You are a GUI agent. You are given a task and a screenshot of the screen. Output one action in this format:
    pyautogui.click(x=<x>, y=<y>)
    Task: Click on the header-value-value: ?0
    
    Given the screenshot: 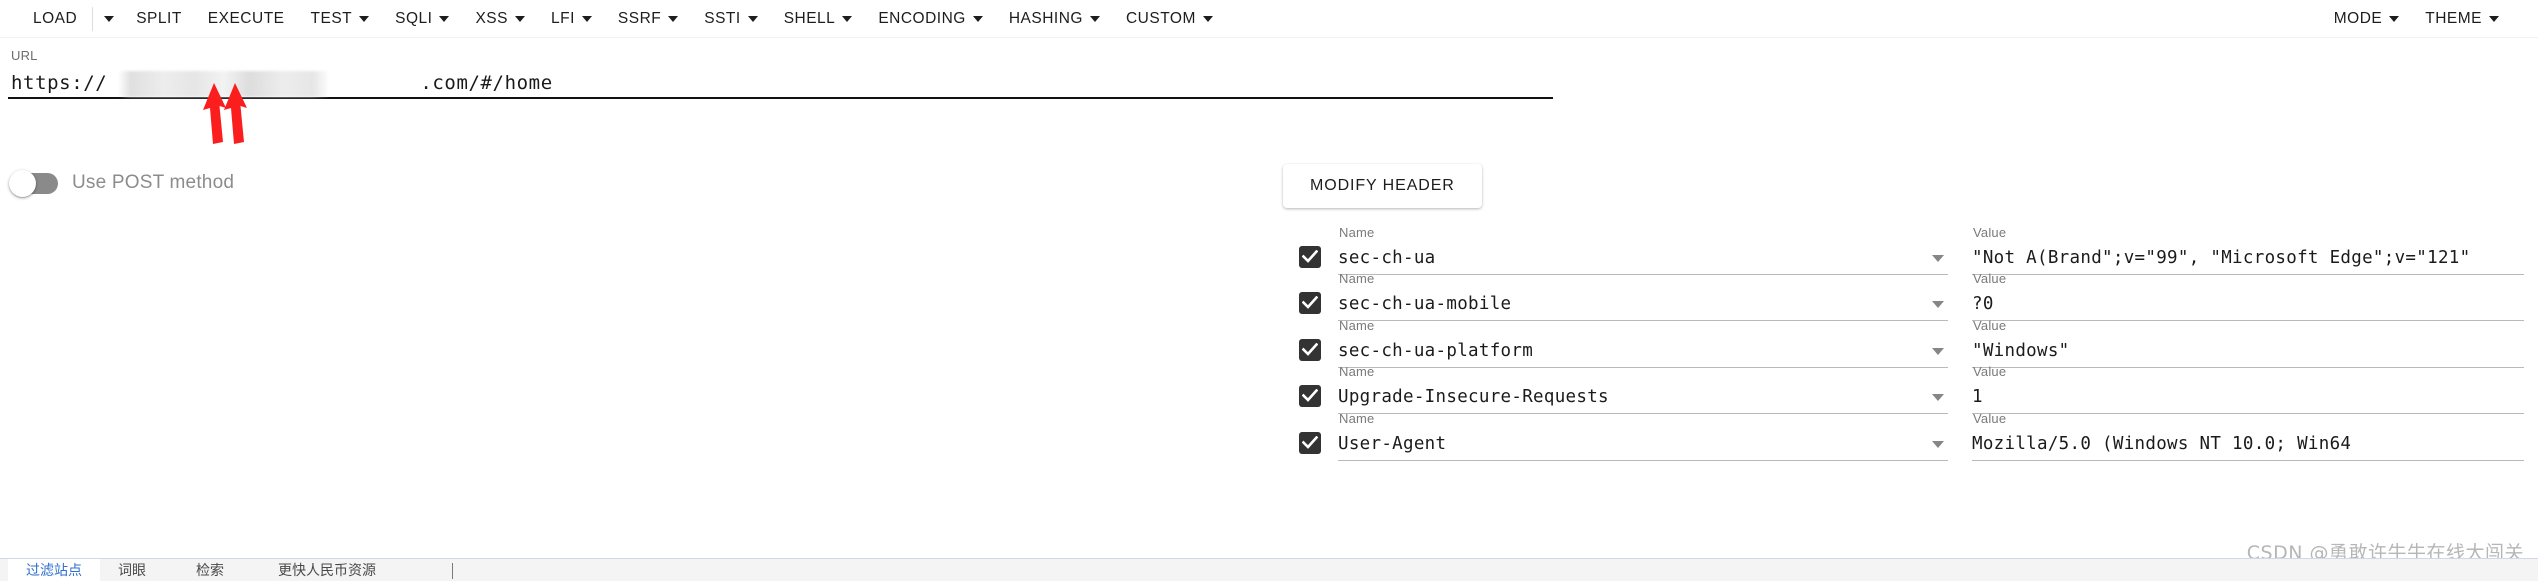 What is the action you would take?
    pyautogui.click(x=1983, y=304)
    